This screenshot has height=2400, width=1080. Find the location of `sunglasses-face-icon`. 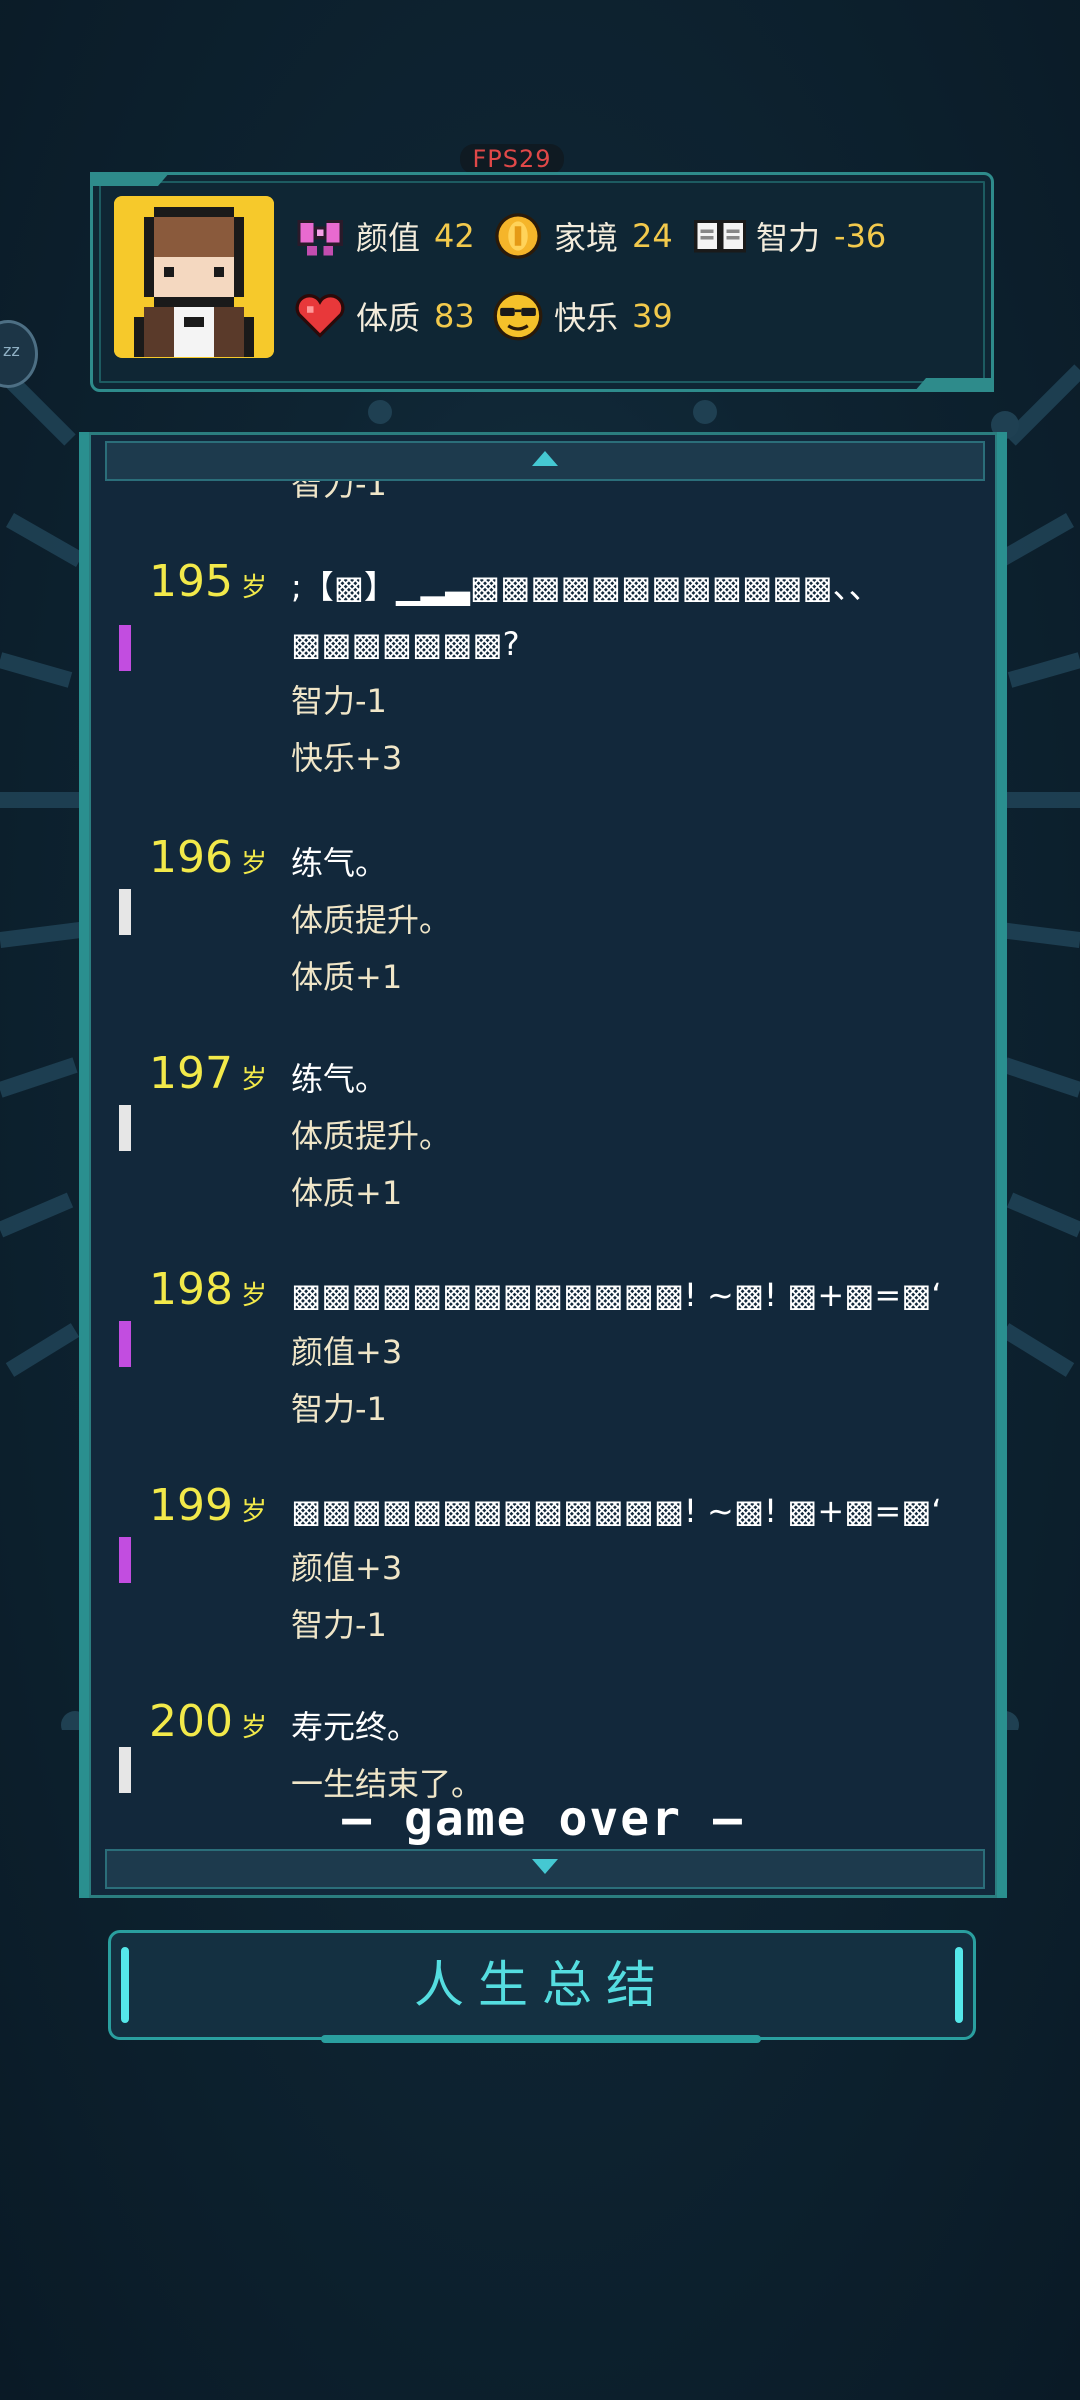

sunglasses-face-icon is located at coordinates (518, 316).